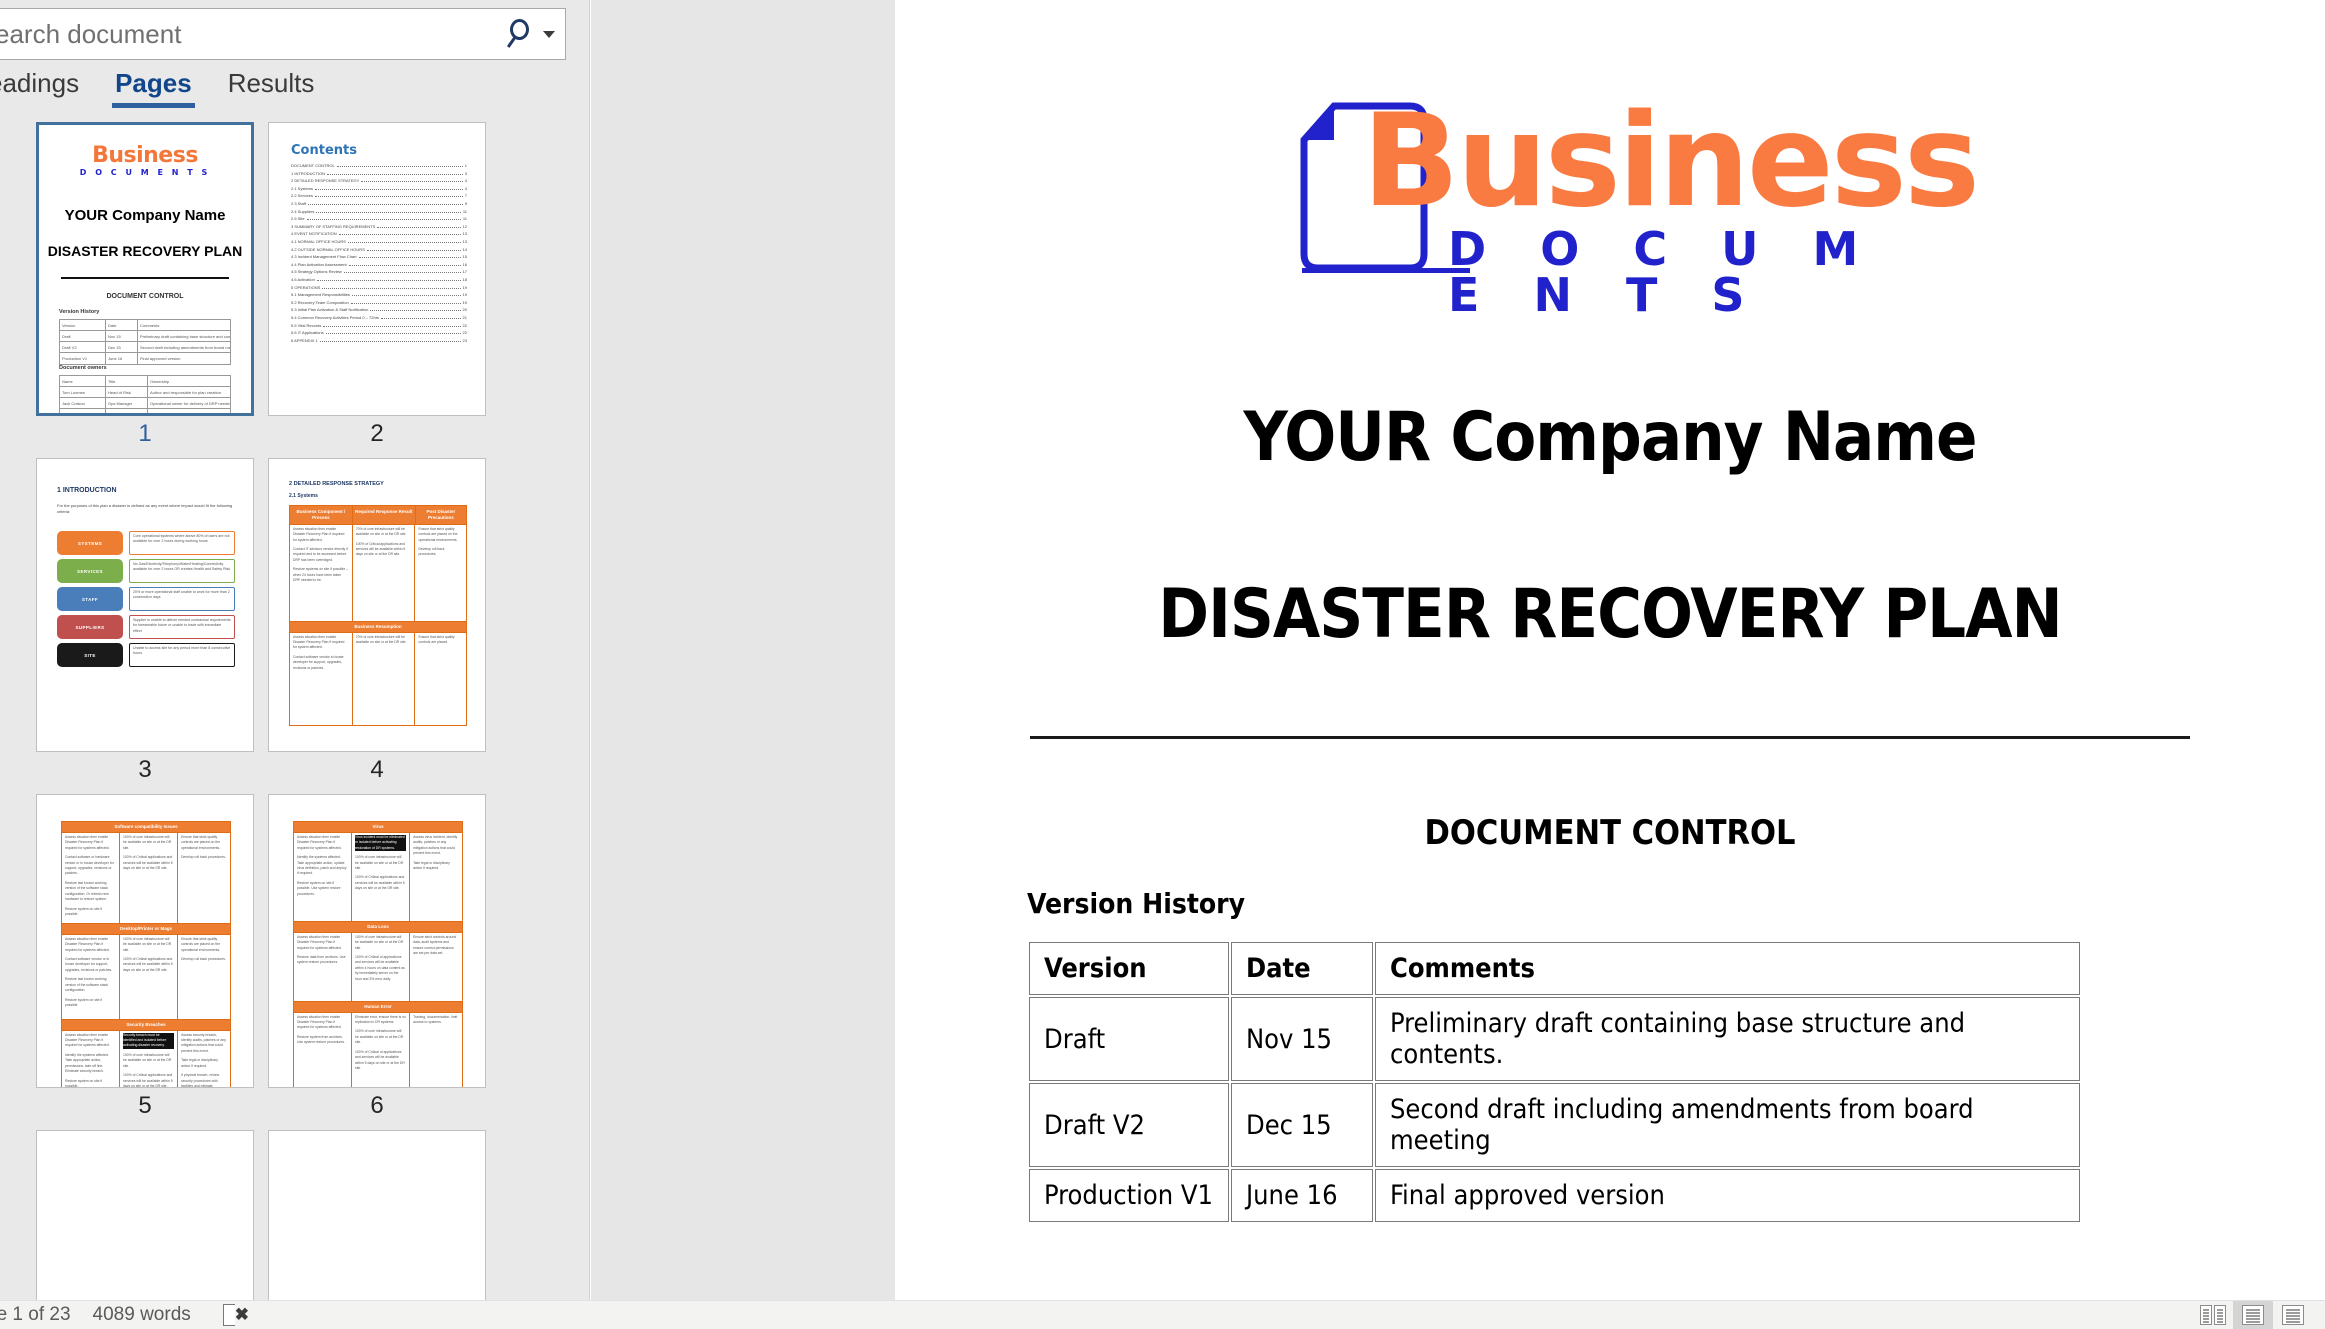 This screenshot has width=2325, height=1329. Describe the element at coordinates (142, 1315) in the screenshot. I see `word-count: 4089 words` at that location.